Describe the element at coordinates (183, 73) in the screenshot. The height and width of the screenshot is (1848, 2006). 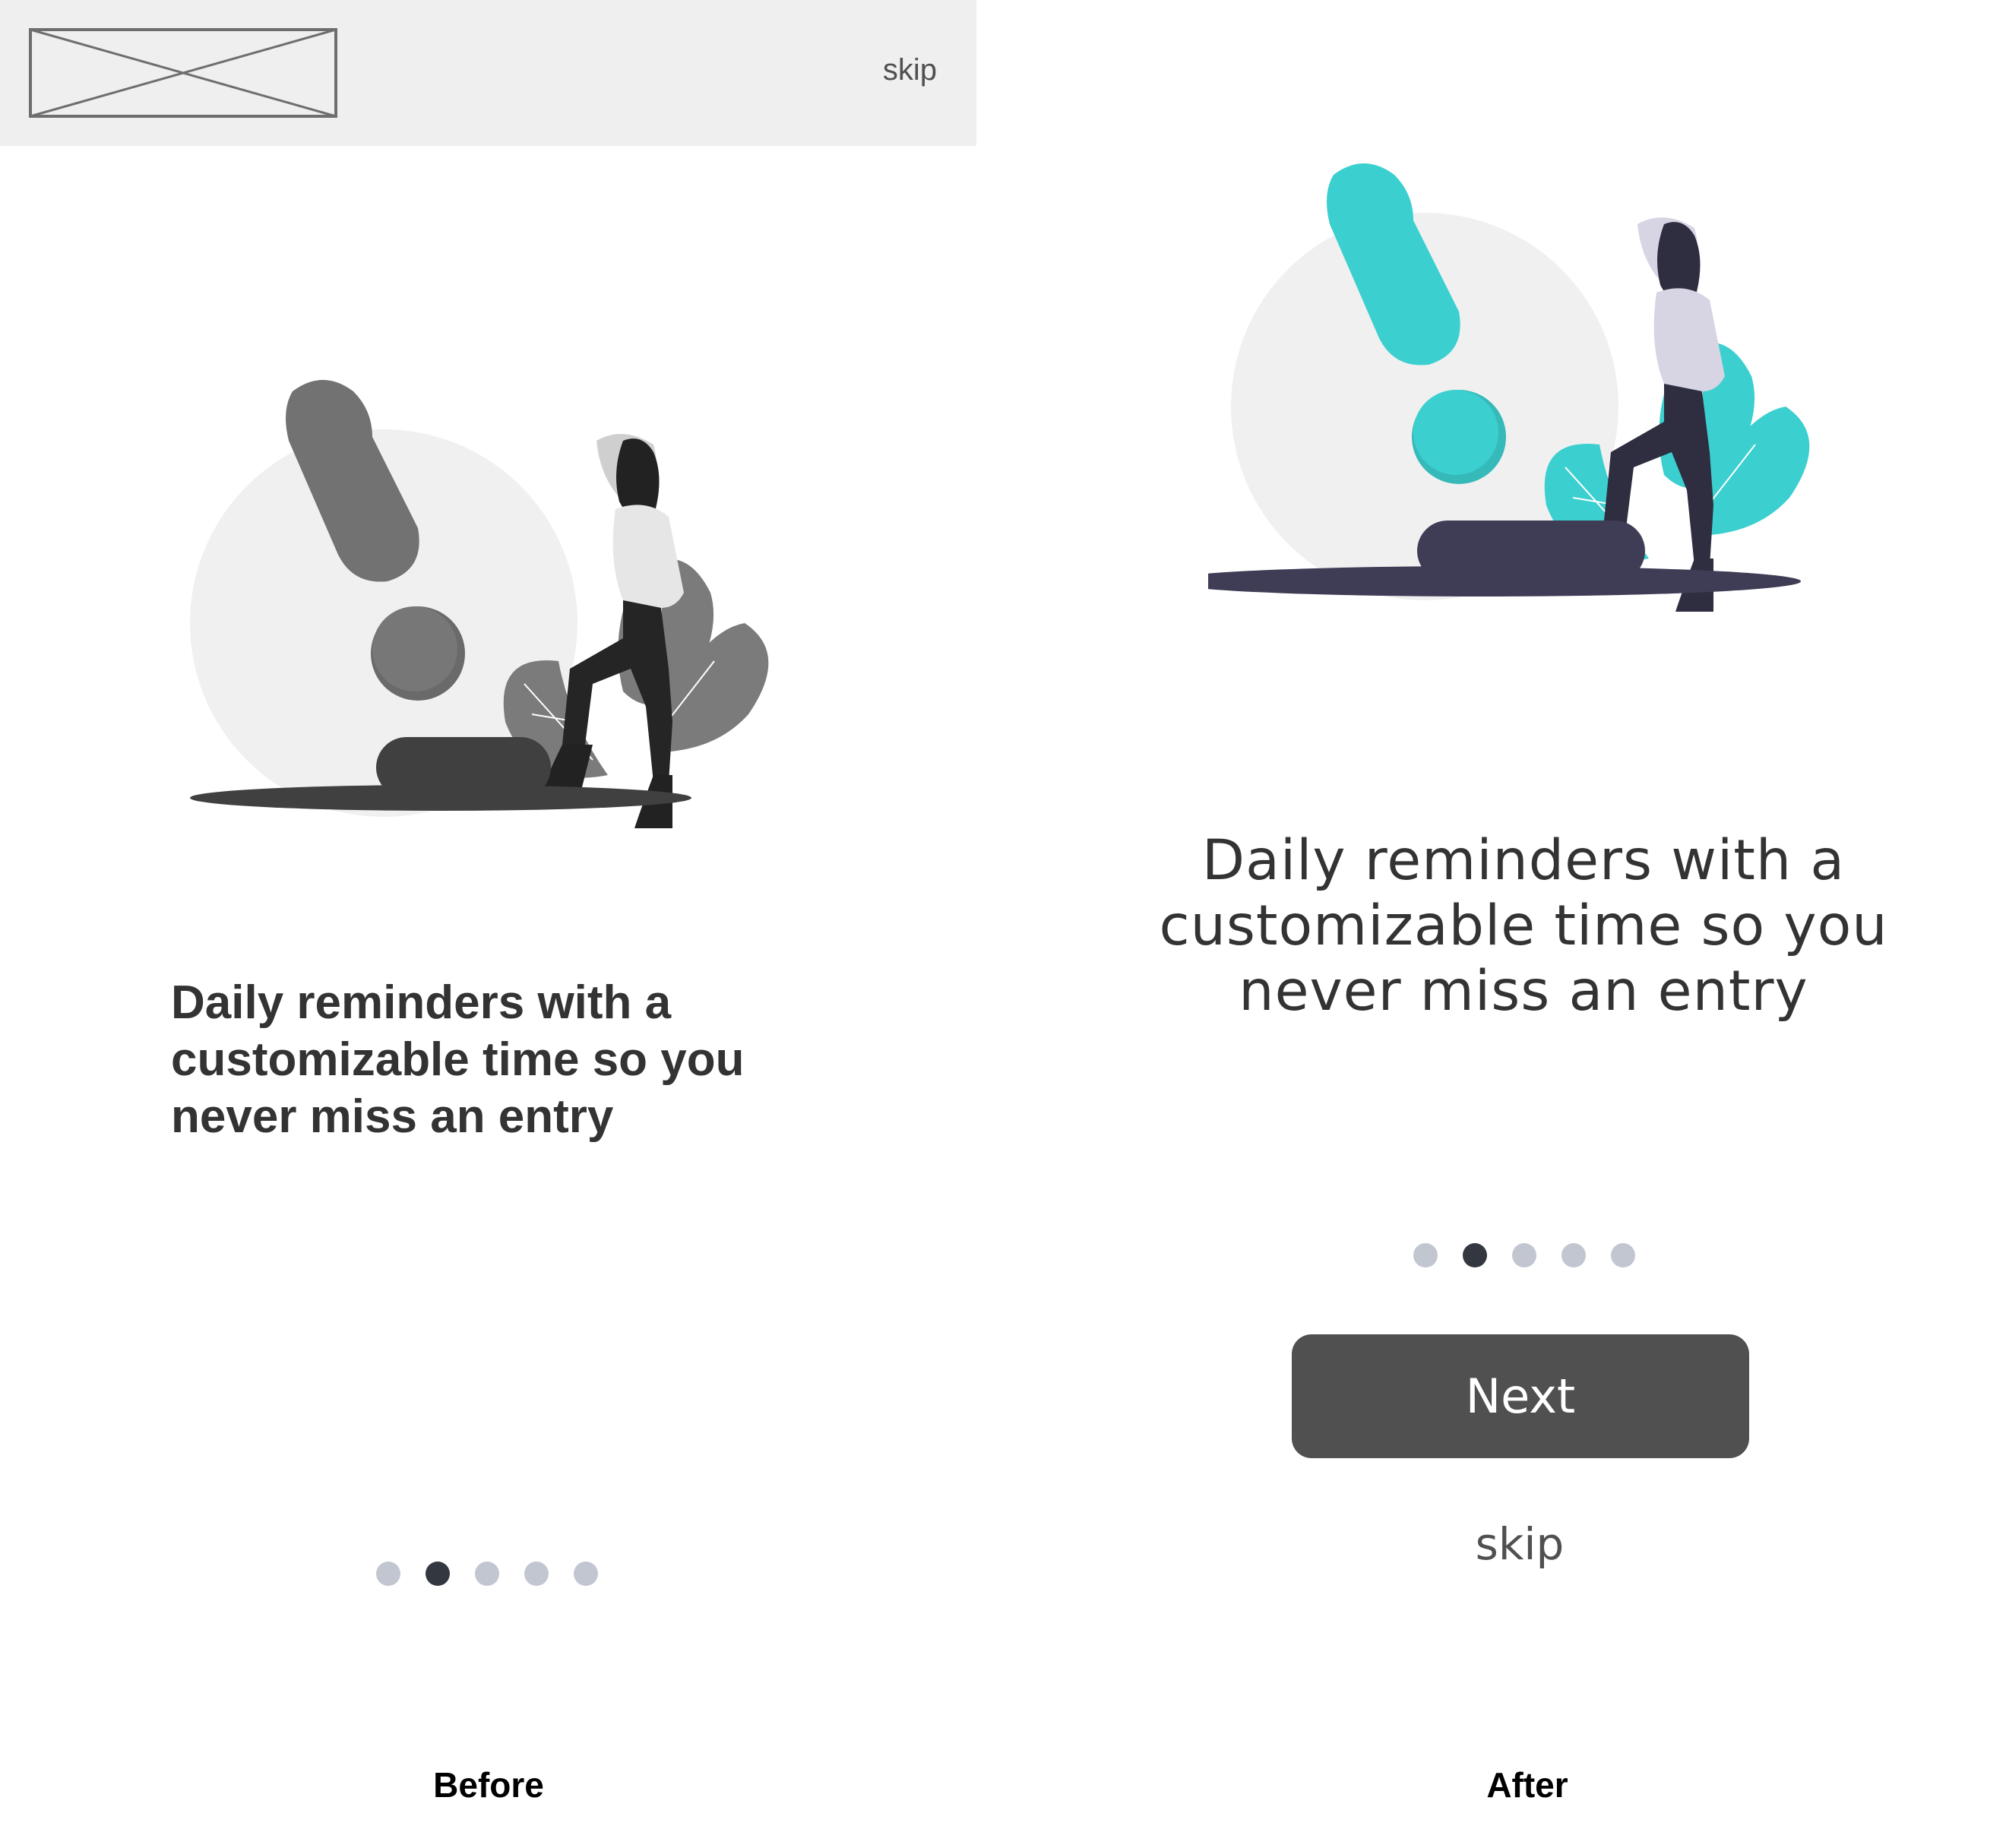
I see `logo-placeholder-icon` at that location.